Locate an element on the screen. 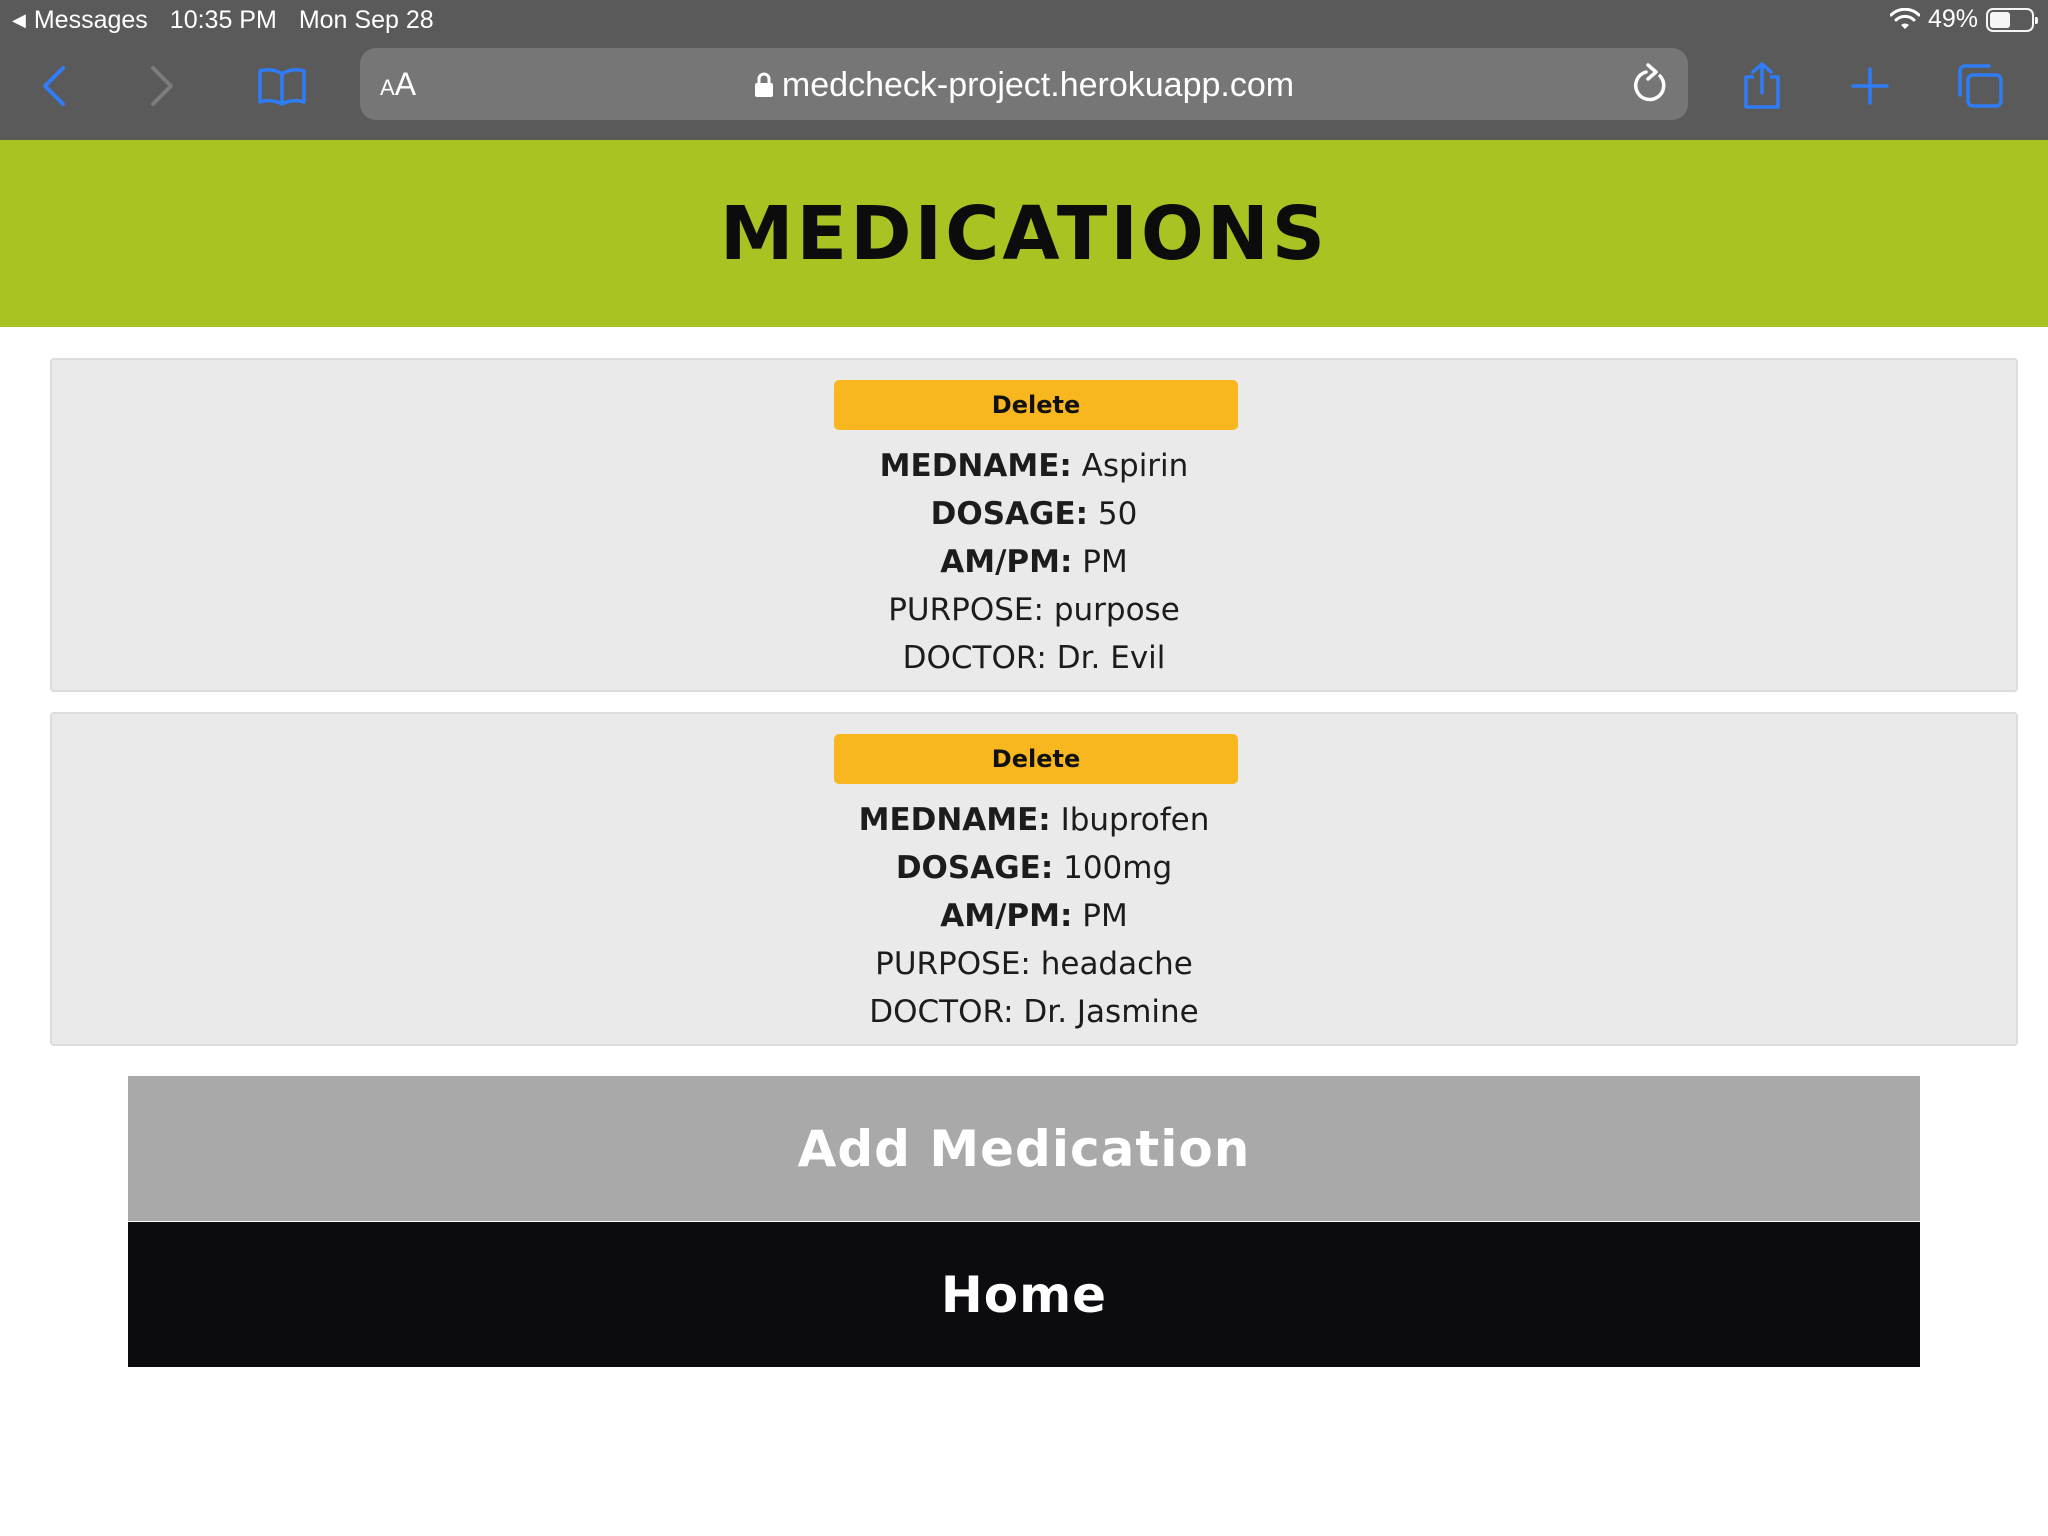 Image resolution: width=2048 pixels, height=1536 pixels. battery-percent: 49% is located at coordinates (1952, 19).